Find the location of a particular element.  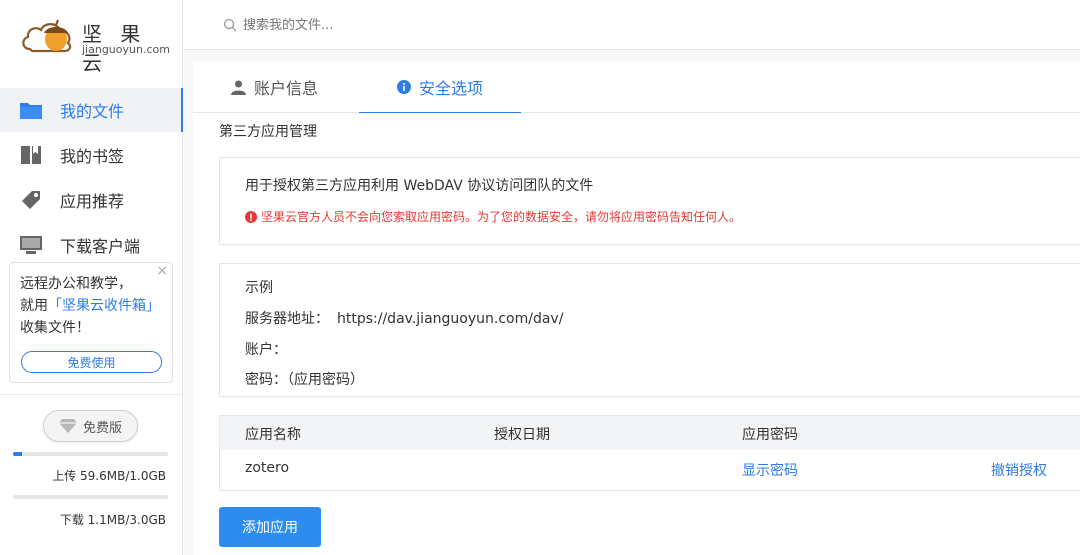

upload-quota-label: 上传 59.6MB/1.0GB is located at coordinates (109, 476).